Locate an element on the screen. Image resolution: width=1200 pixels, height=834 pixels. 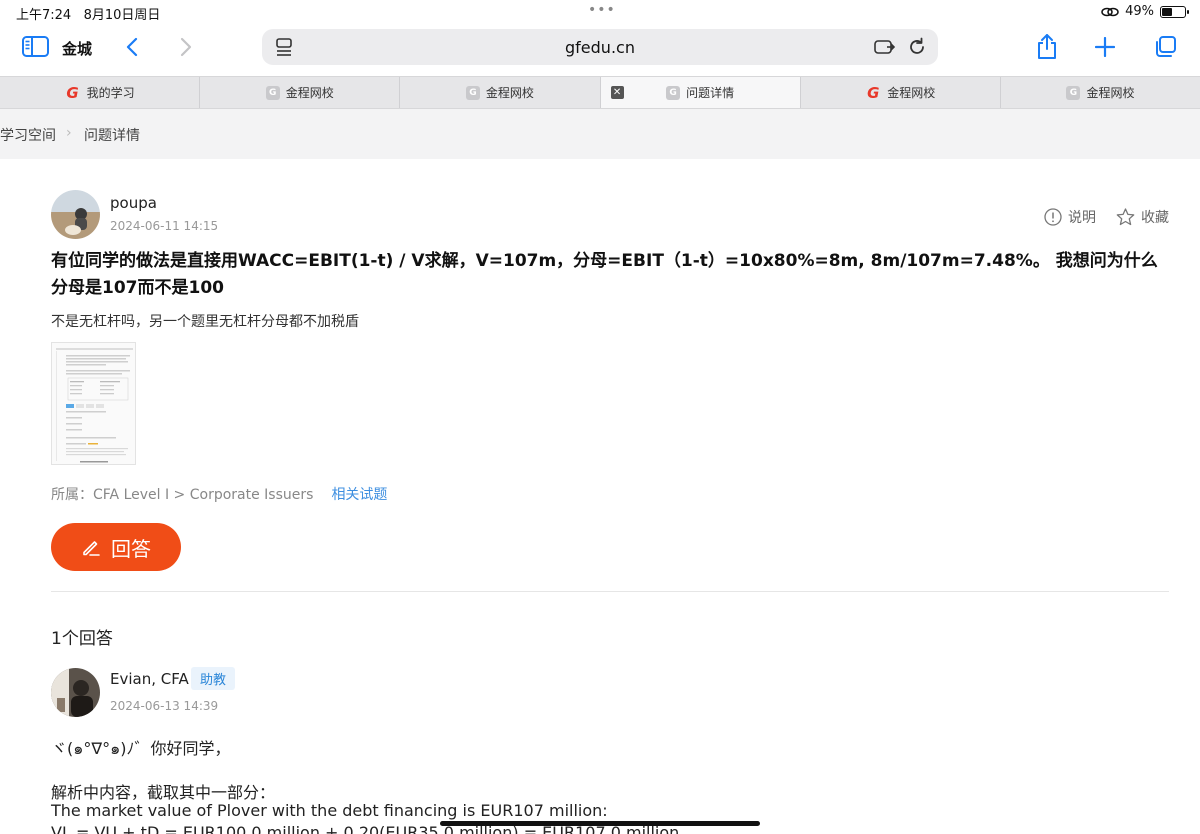
share-icon is located at coordinates (1047, 46).